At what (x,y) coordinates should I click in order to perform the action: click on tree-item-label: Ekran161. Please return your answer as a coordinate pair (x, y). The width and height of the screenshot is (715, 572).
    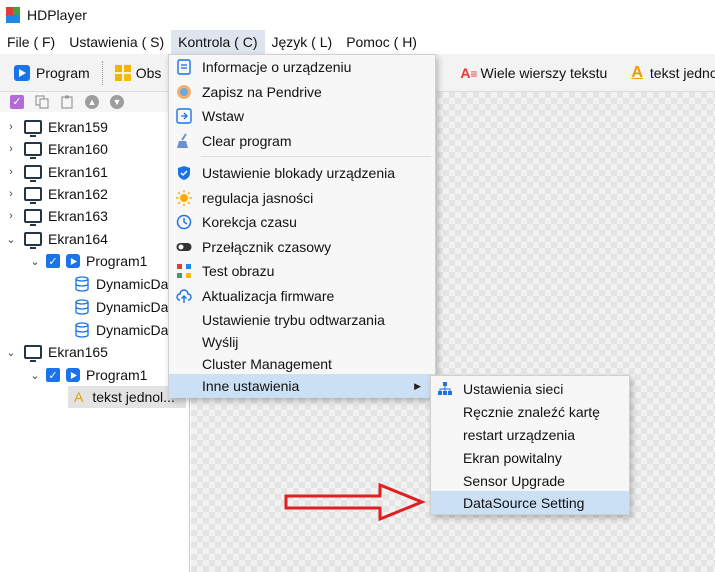
    Looking at the image, I should click on (78, 172).